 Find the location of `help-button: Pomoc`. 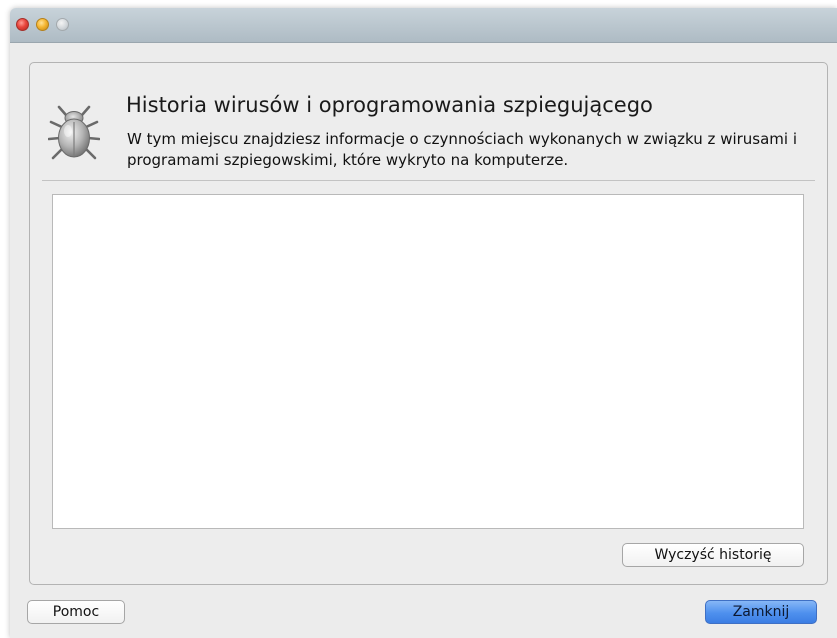

help-button: Pomoc is located at coordinates (76, 612).